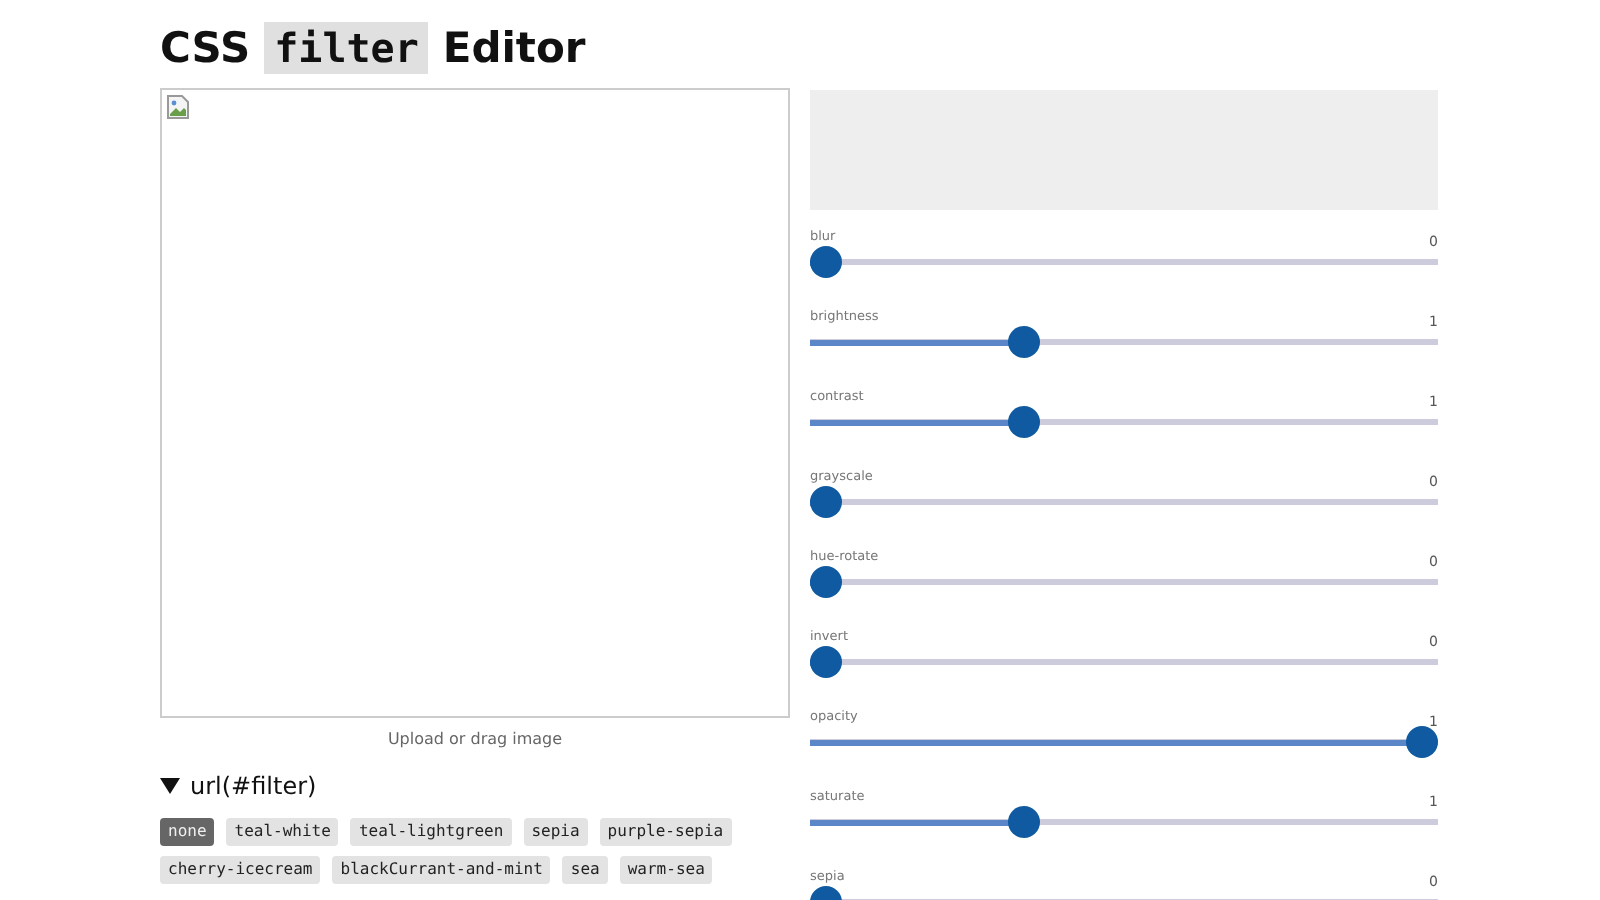 This screenshot has width=1600, height=900. Describe the element at coordinates (178, 107) in the screenshot. I see `broken-image-icon` at that location.